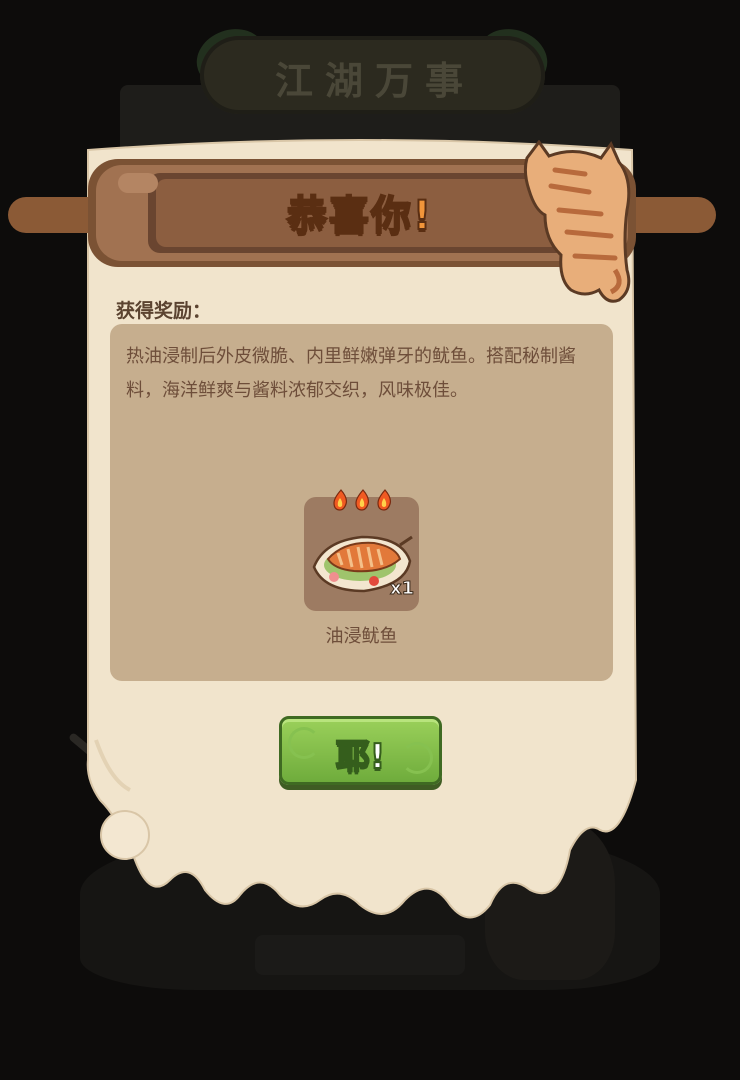  What do you see at coordinates (361, 757) in the screenshot?
I see `confirm-button-label: 耶!` at bounding box center [361, 757].